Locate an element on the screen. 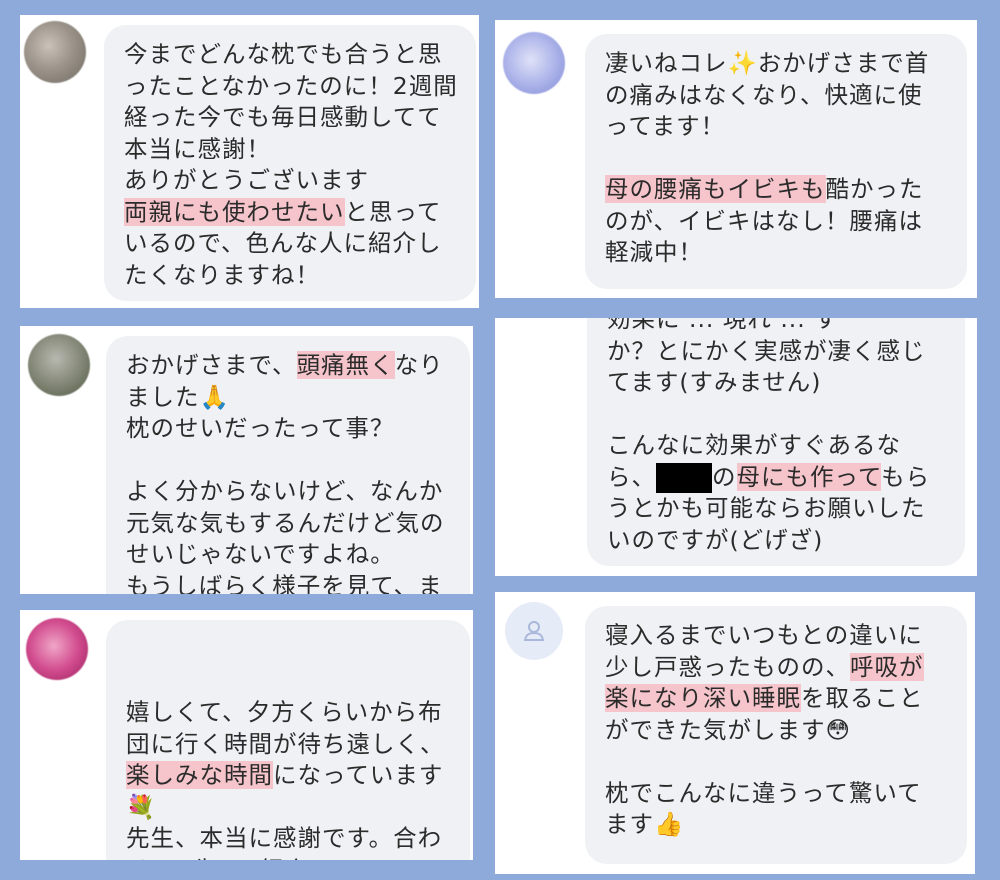  message-line: ってます！ is located at coordinates (777, 127).